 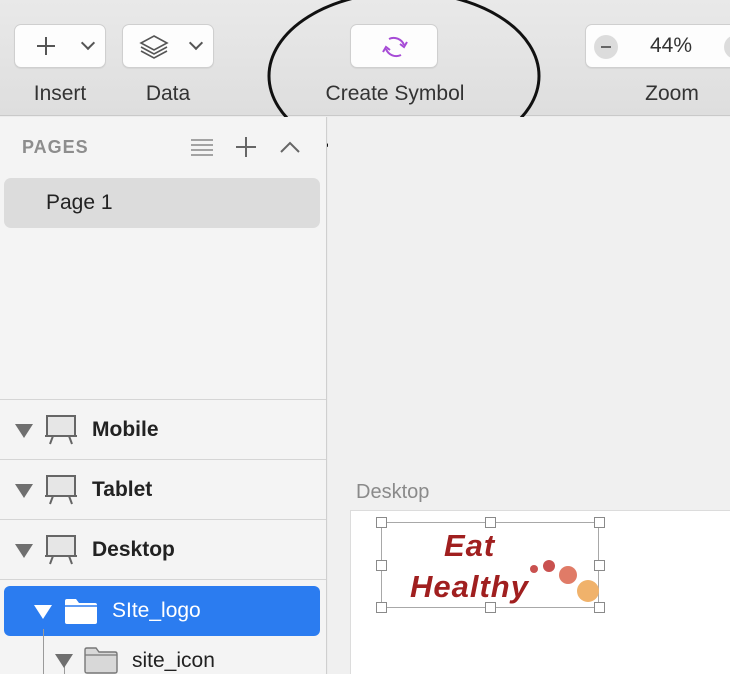 I want to click on logo-text-eat: Eat, so click(x=470, y=545).